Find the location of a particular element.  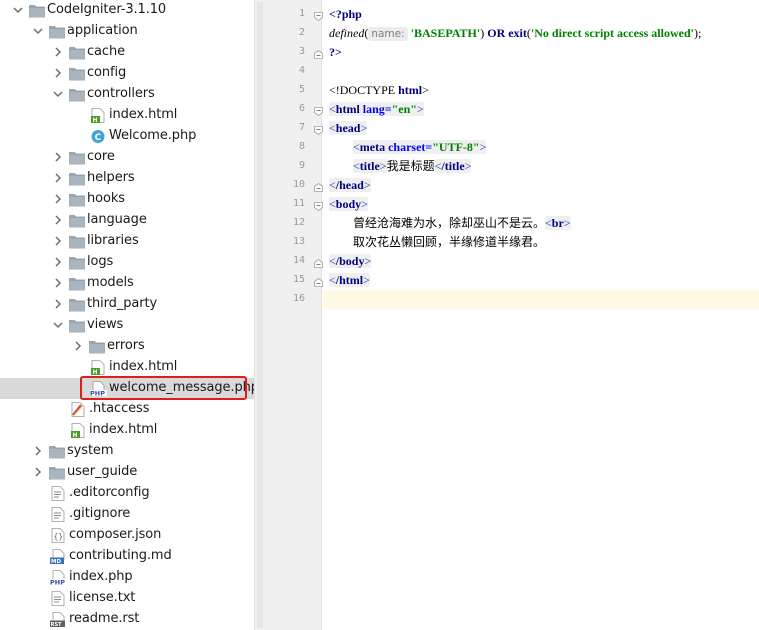

tree-item-label: errors is located at coordinates (126, 345).